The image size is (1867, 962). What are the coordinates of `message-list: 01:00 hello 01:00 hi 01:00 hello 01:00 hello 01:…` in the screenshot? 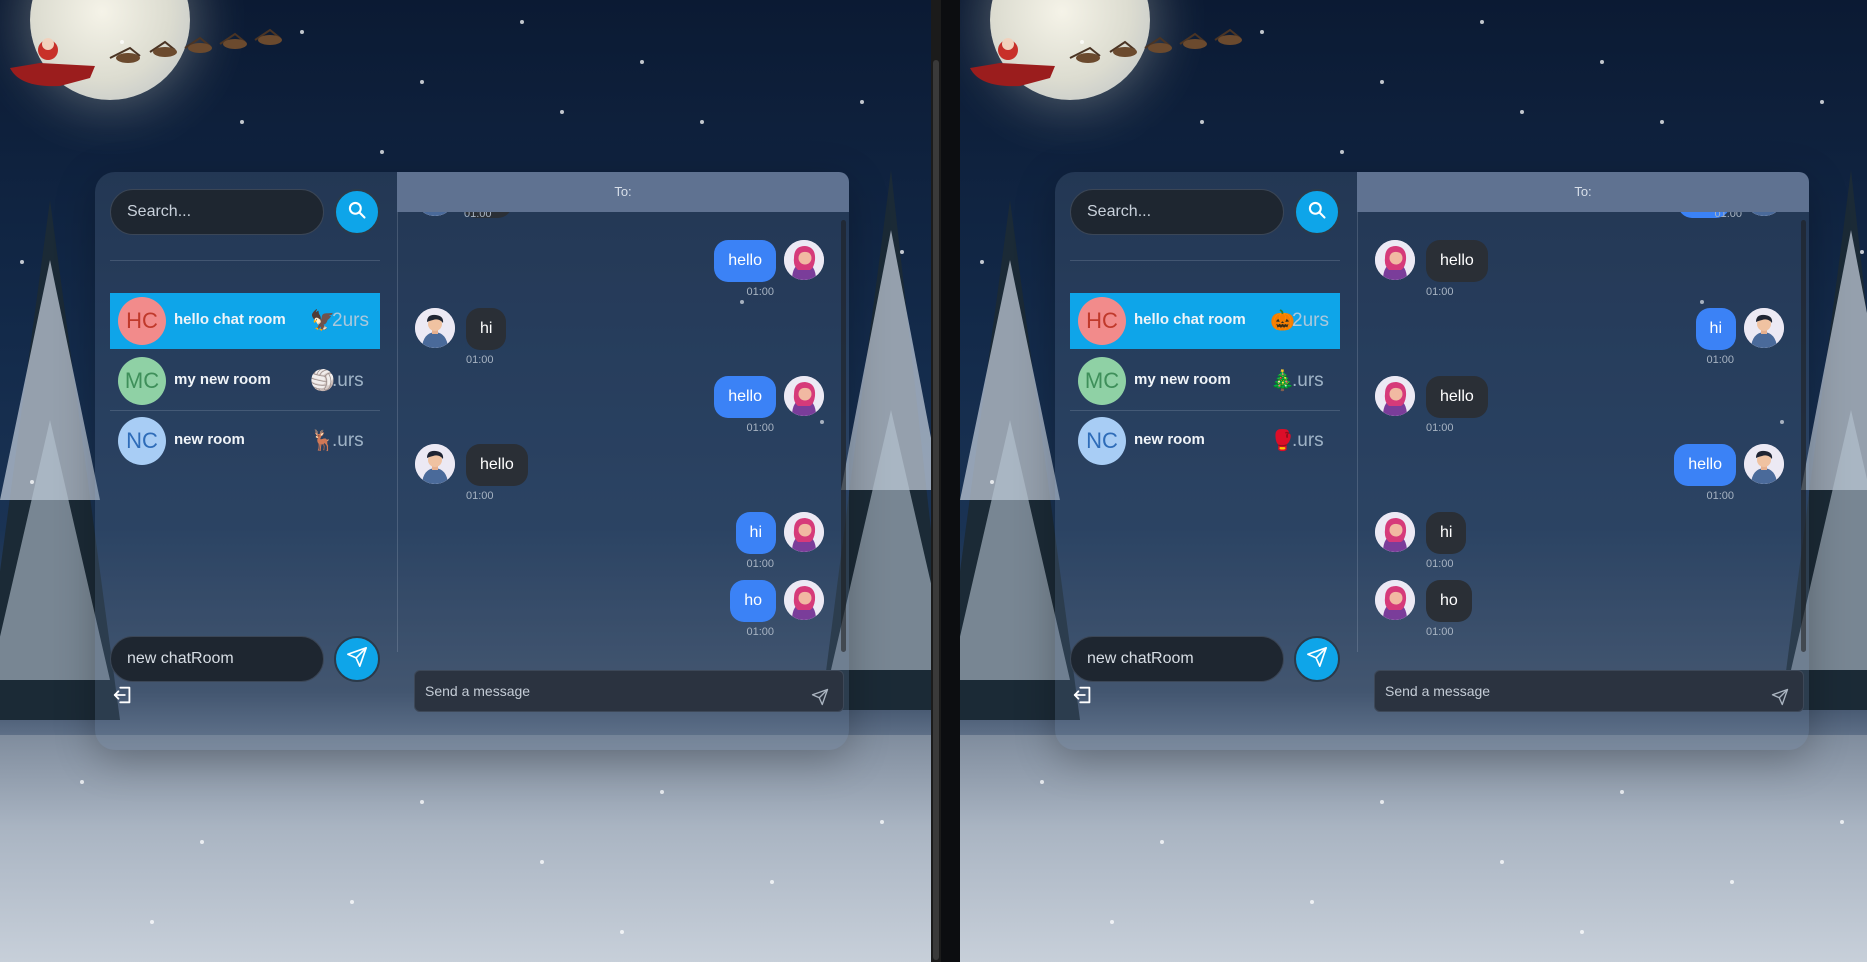 It's located at (1583, 432).